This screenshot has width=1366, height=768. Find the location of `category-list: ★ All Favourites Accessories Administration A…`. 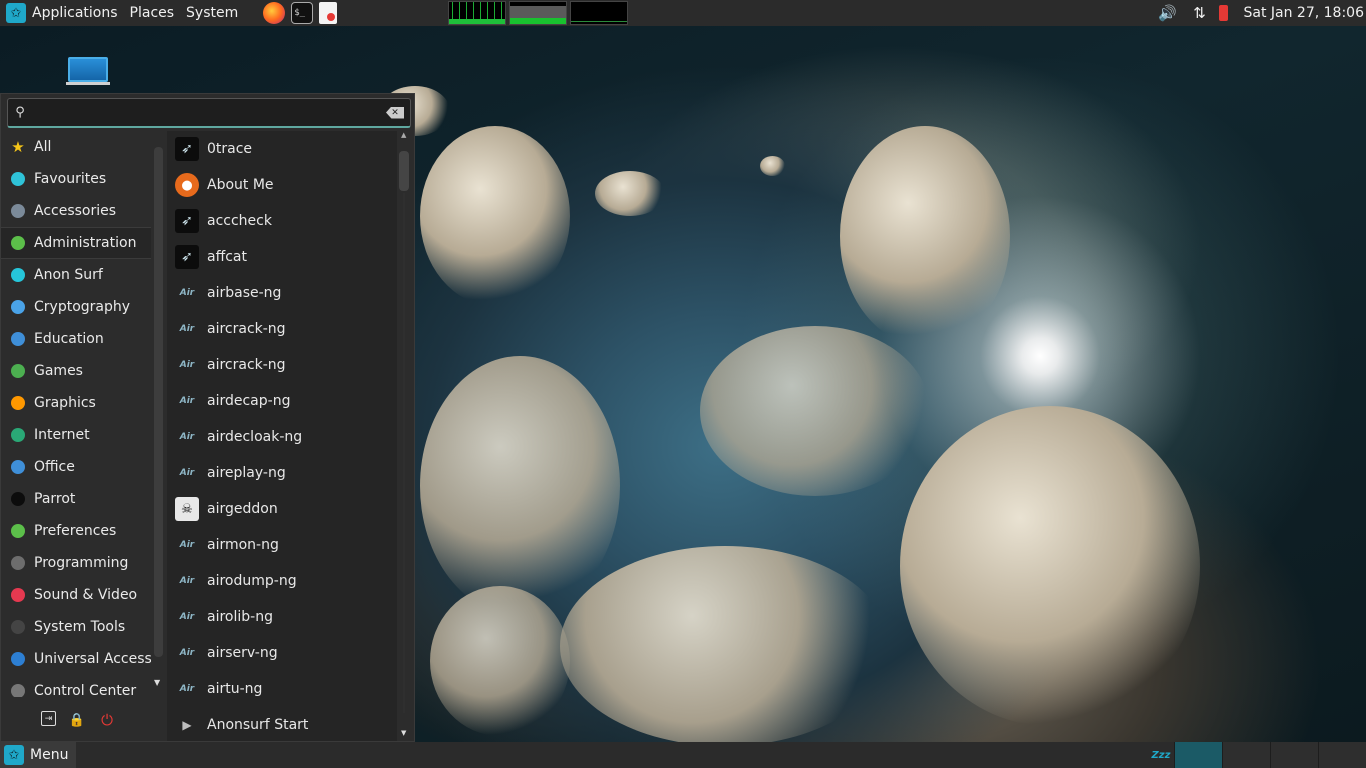

category-list: ★ All Favourites Accessories Administration A… is located at coordinates (76, 414).